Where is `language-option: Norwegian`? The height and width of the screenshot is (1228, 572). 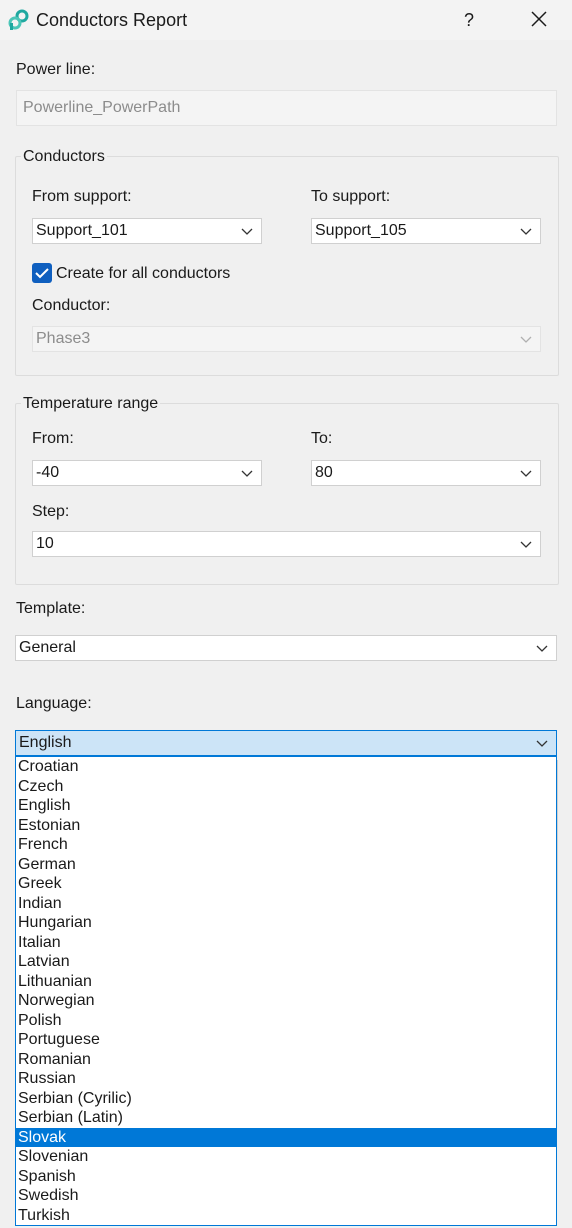 language-option: Norwegian is located at coordinates (286, 1001).